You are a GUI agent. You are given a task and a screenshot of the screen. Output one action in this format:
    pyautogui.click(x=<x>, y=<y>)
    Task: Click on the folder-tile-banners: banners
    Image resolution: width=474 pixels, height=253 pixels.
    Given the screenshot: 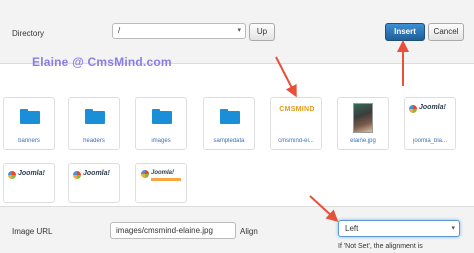 What is the action you would take?
    pyautogui.click(x=29, y=123)
    